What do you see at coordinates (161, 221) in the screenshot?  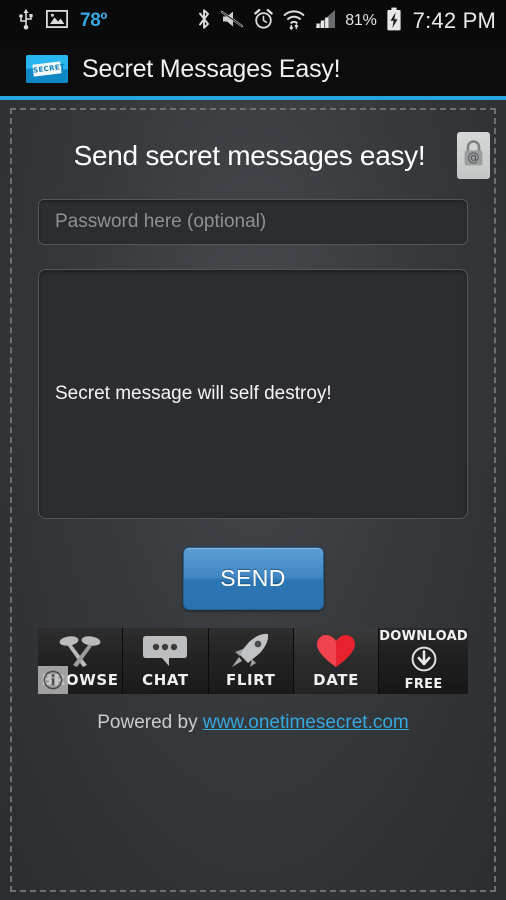 I see `password-placeholder: Password here (optional)` at bounding box center [161, 221].